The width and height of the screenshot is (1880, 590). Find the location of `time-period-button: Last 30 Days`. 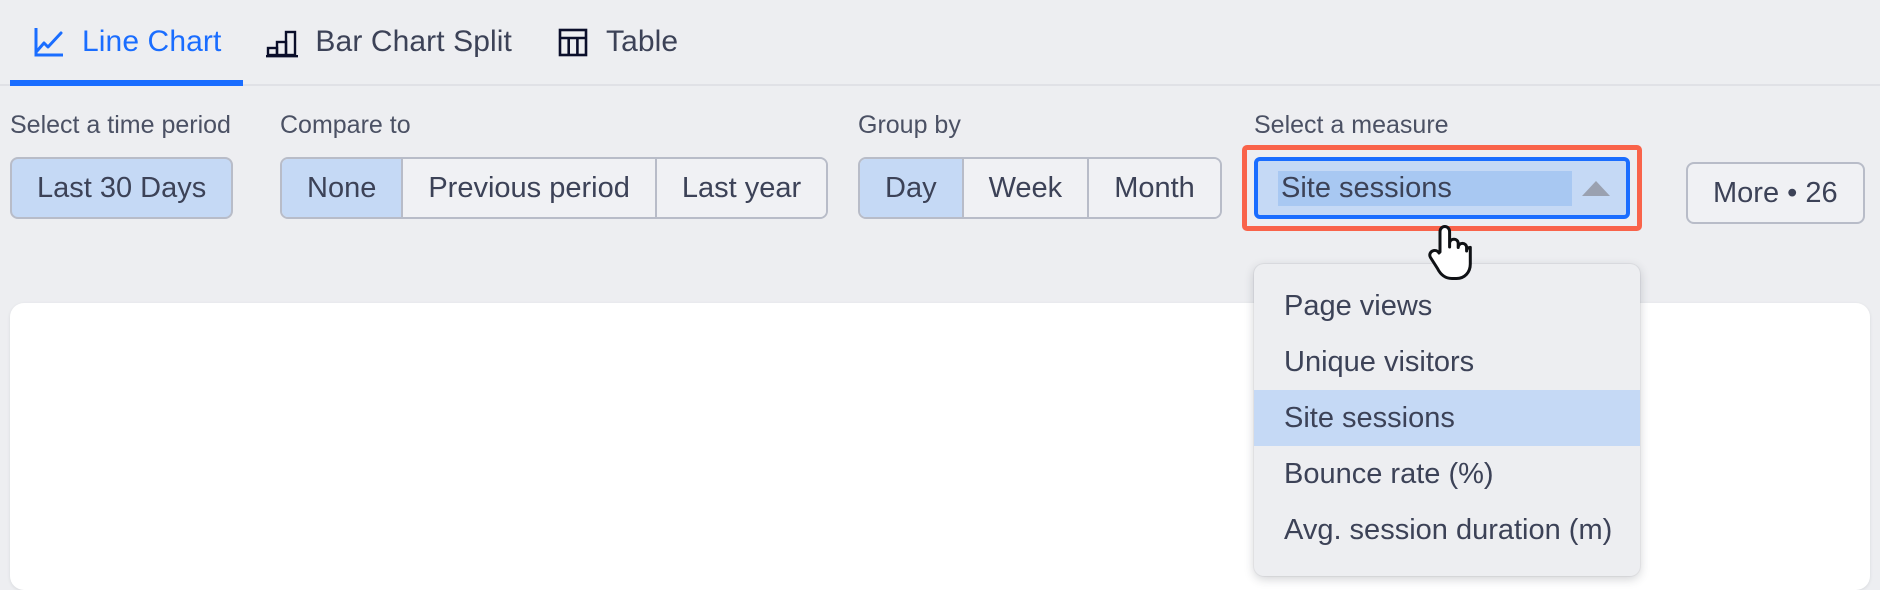

time-period-button: Last 30 Days is located at coordinates (122, 188).